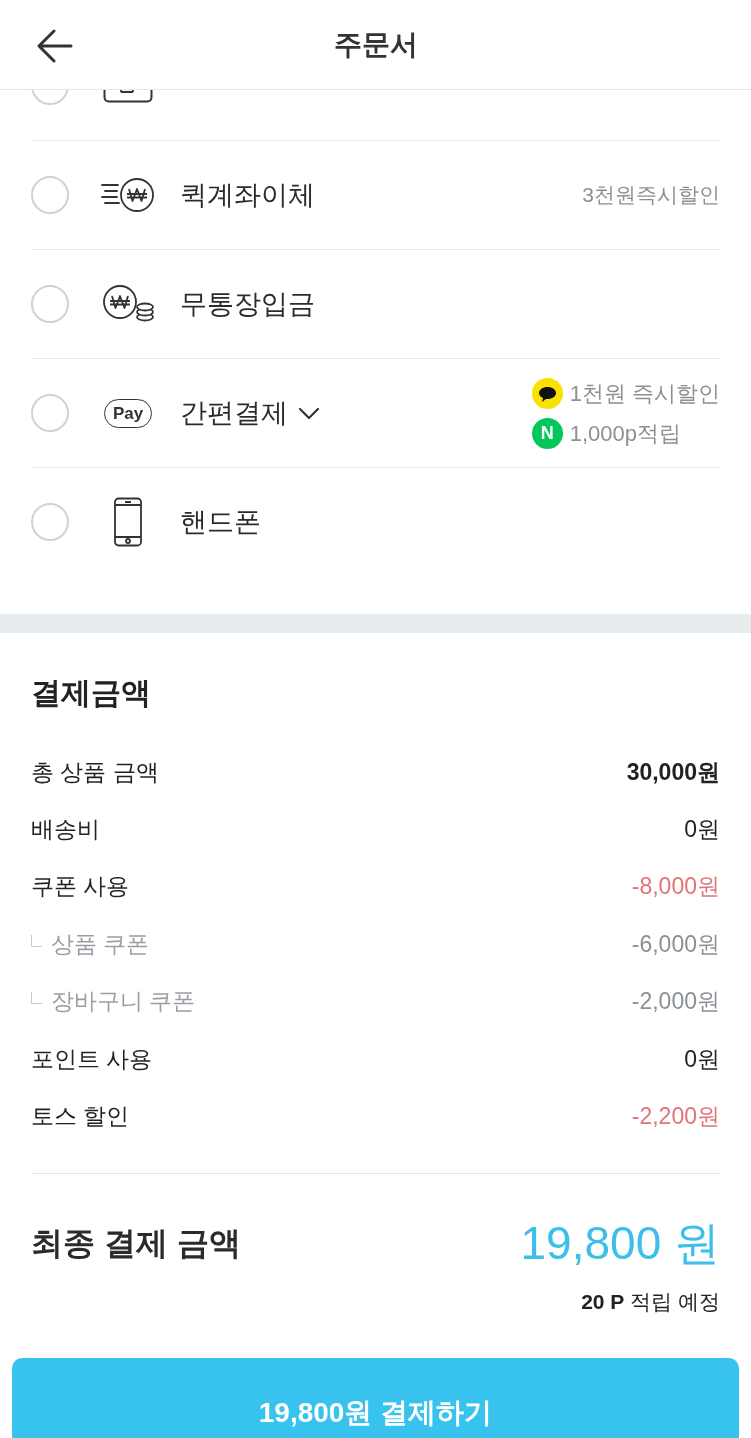 The height and width of the screenshot is (1438, 751). What do you see at coordinates (675, 887) in the screenshot?
I see `summary-amount: -8,000원` at bounding box center [675, 887].